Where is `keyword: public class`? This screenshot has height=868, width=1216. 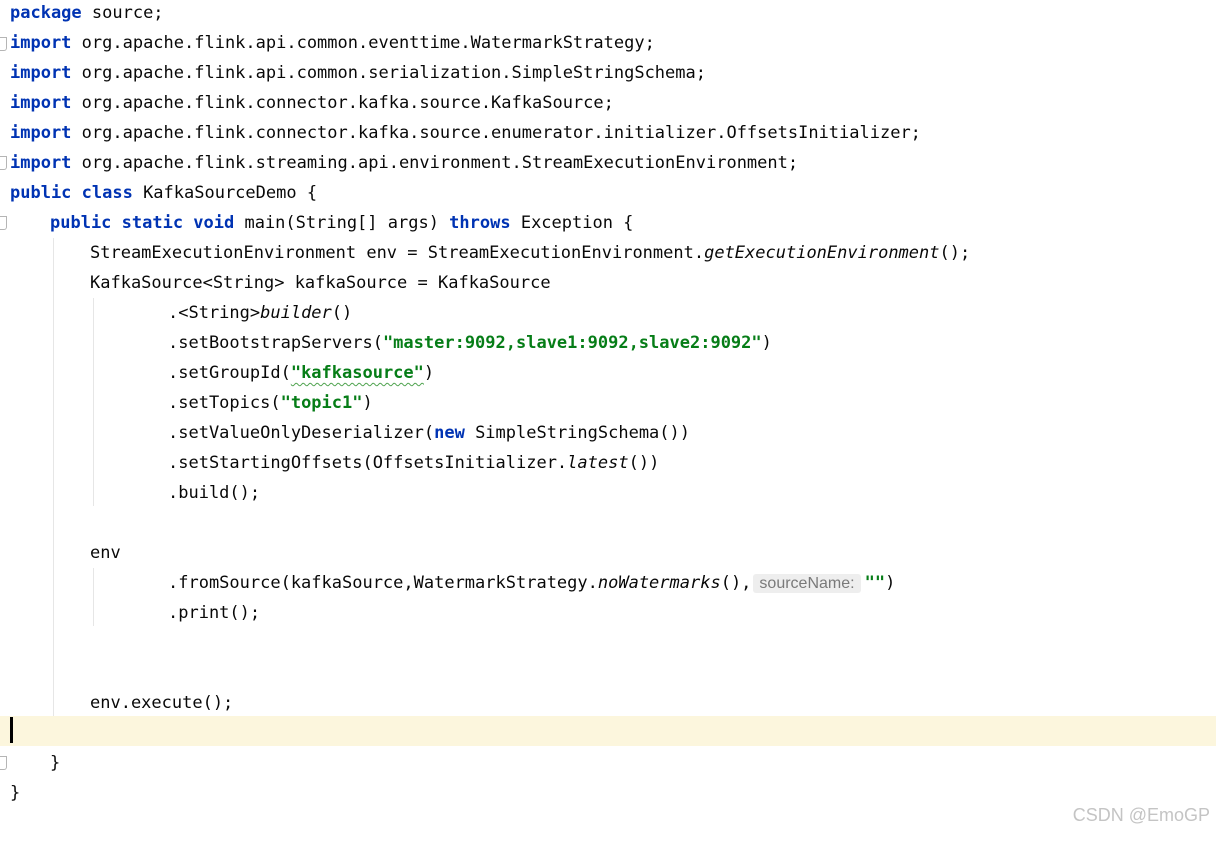 keyword: public class is located at coordinates (71, 193).